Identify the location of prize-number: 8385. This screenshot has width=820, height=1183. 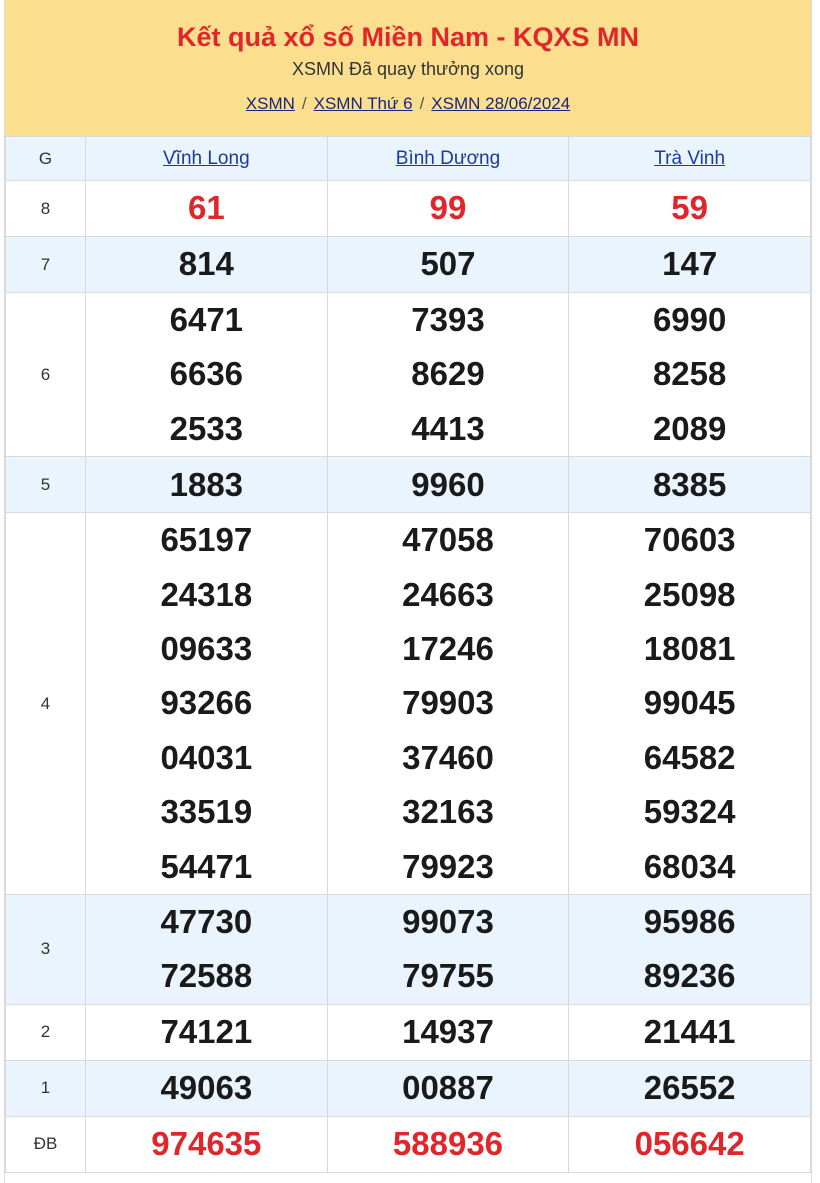
(689, 484).